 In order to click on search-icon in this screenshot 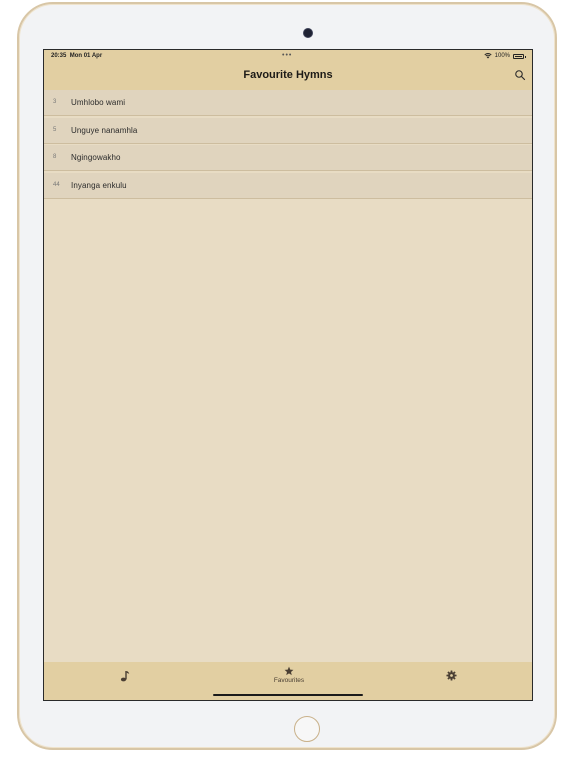, I will do `click(520, 75)`.